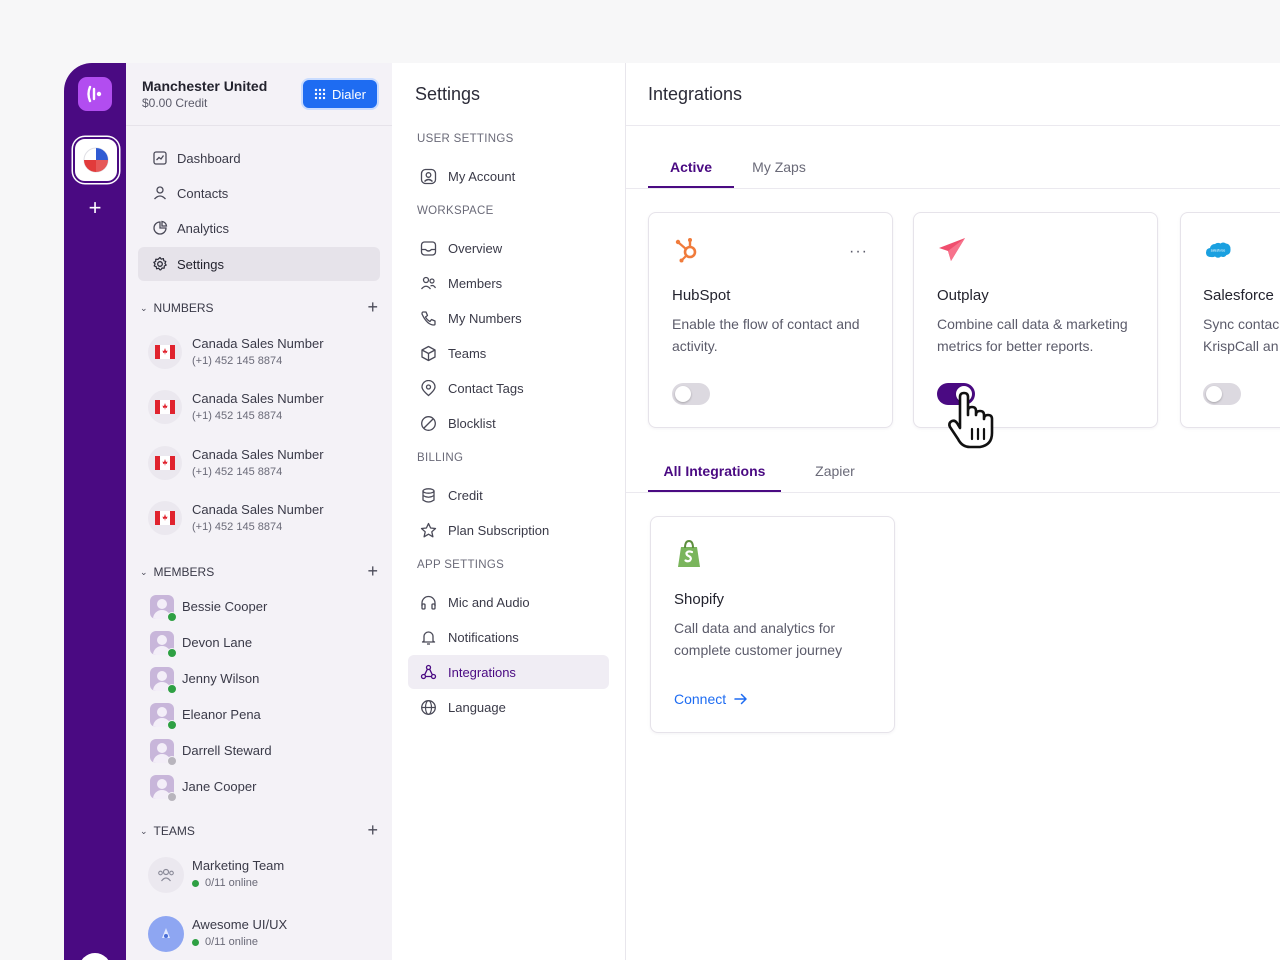 The height and width of the screenshot is (960, 1280). I want to click on settings-item-mic-and-audio: Mic and Audio, so click(508, 602).